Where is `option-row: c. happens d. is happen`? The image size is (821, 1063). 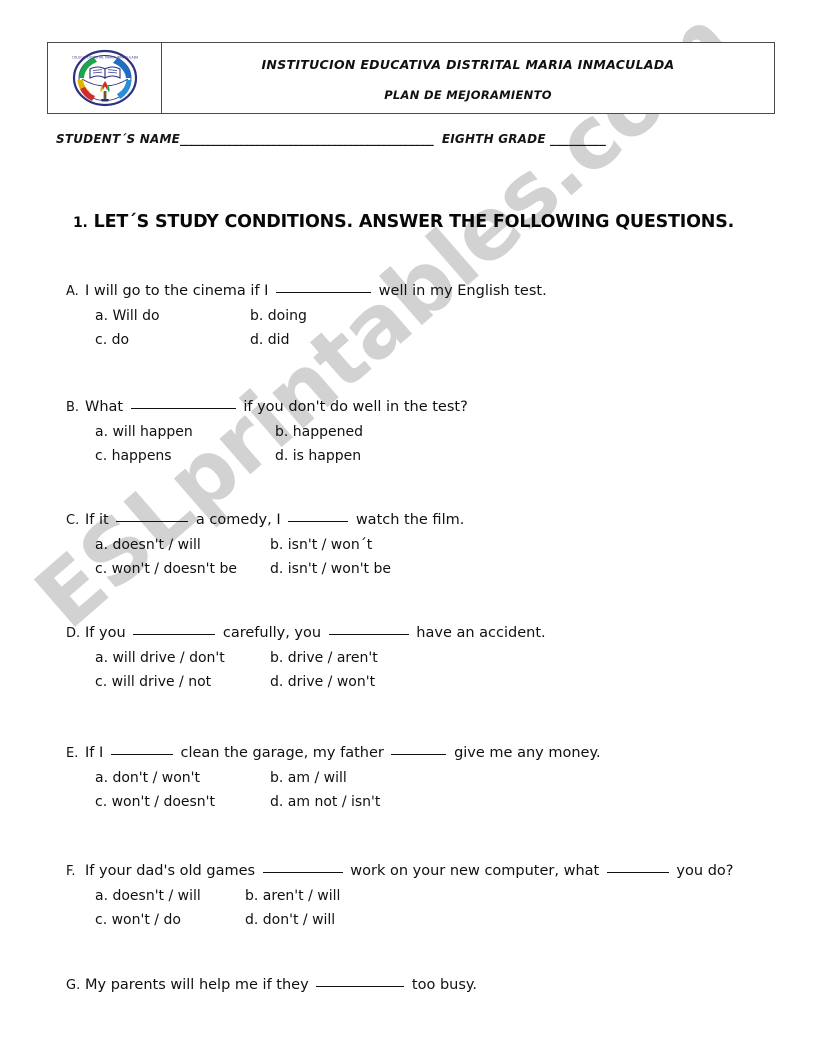 option-row: c. happens d. is happen is located at coordinates (450, 456).